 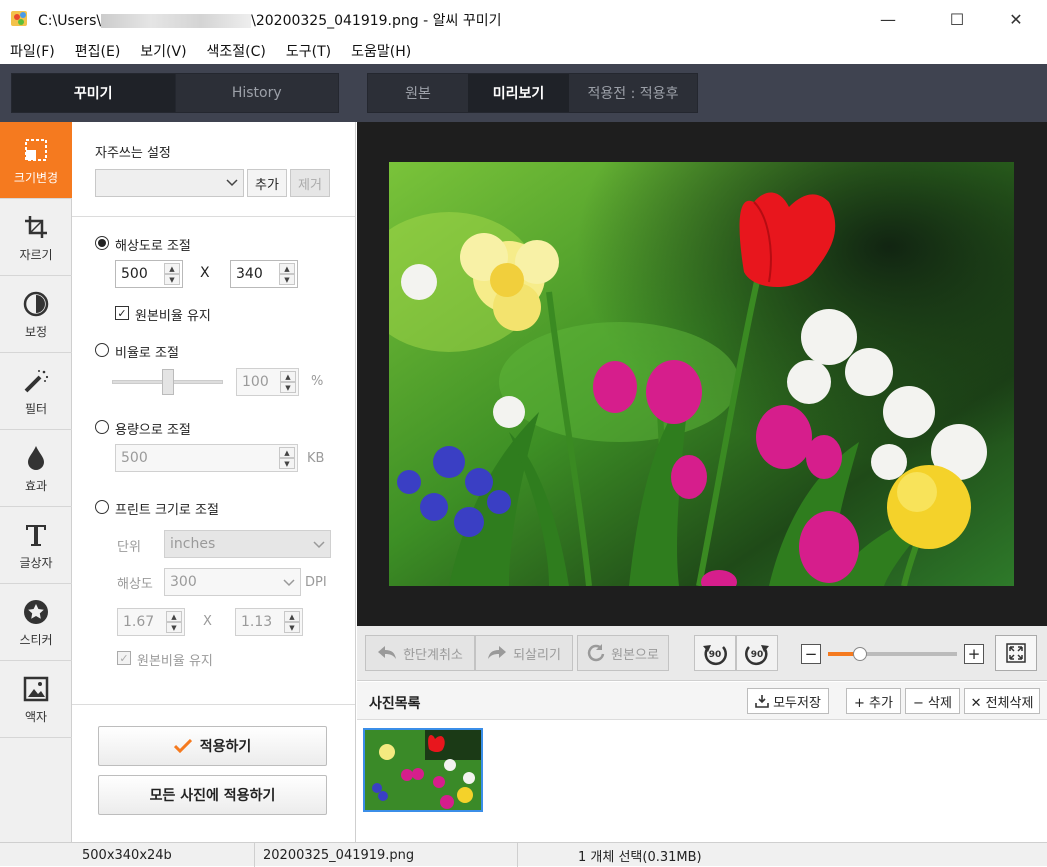 What do you see at coordinates (316, 458) in the screenshot?
I see `kb-unit: KB` at bounding box center [316, 458].